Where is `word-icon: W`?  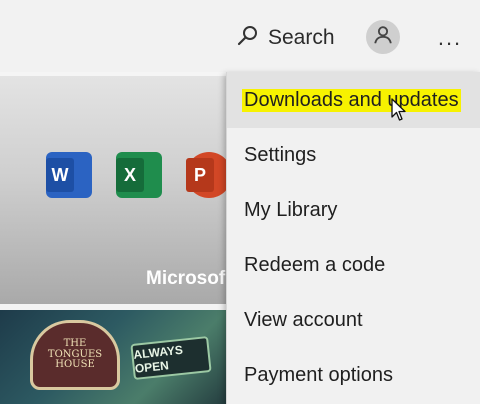 word-icon: W is located at coordinates (69, 175).